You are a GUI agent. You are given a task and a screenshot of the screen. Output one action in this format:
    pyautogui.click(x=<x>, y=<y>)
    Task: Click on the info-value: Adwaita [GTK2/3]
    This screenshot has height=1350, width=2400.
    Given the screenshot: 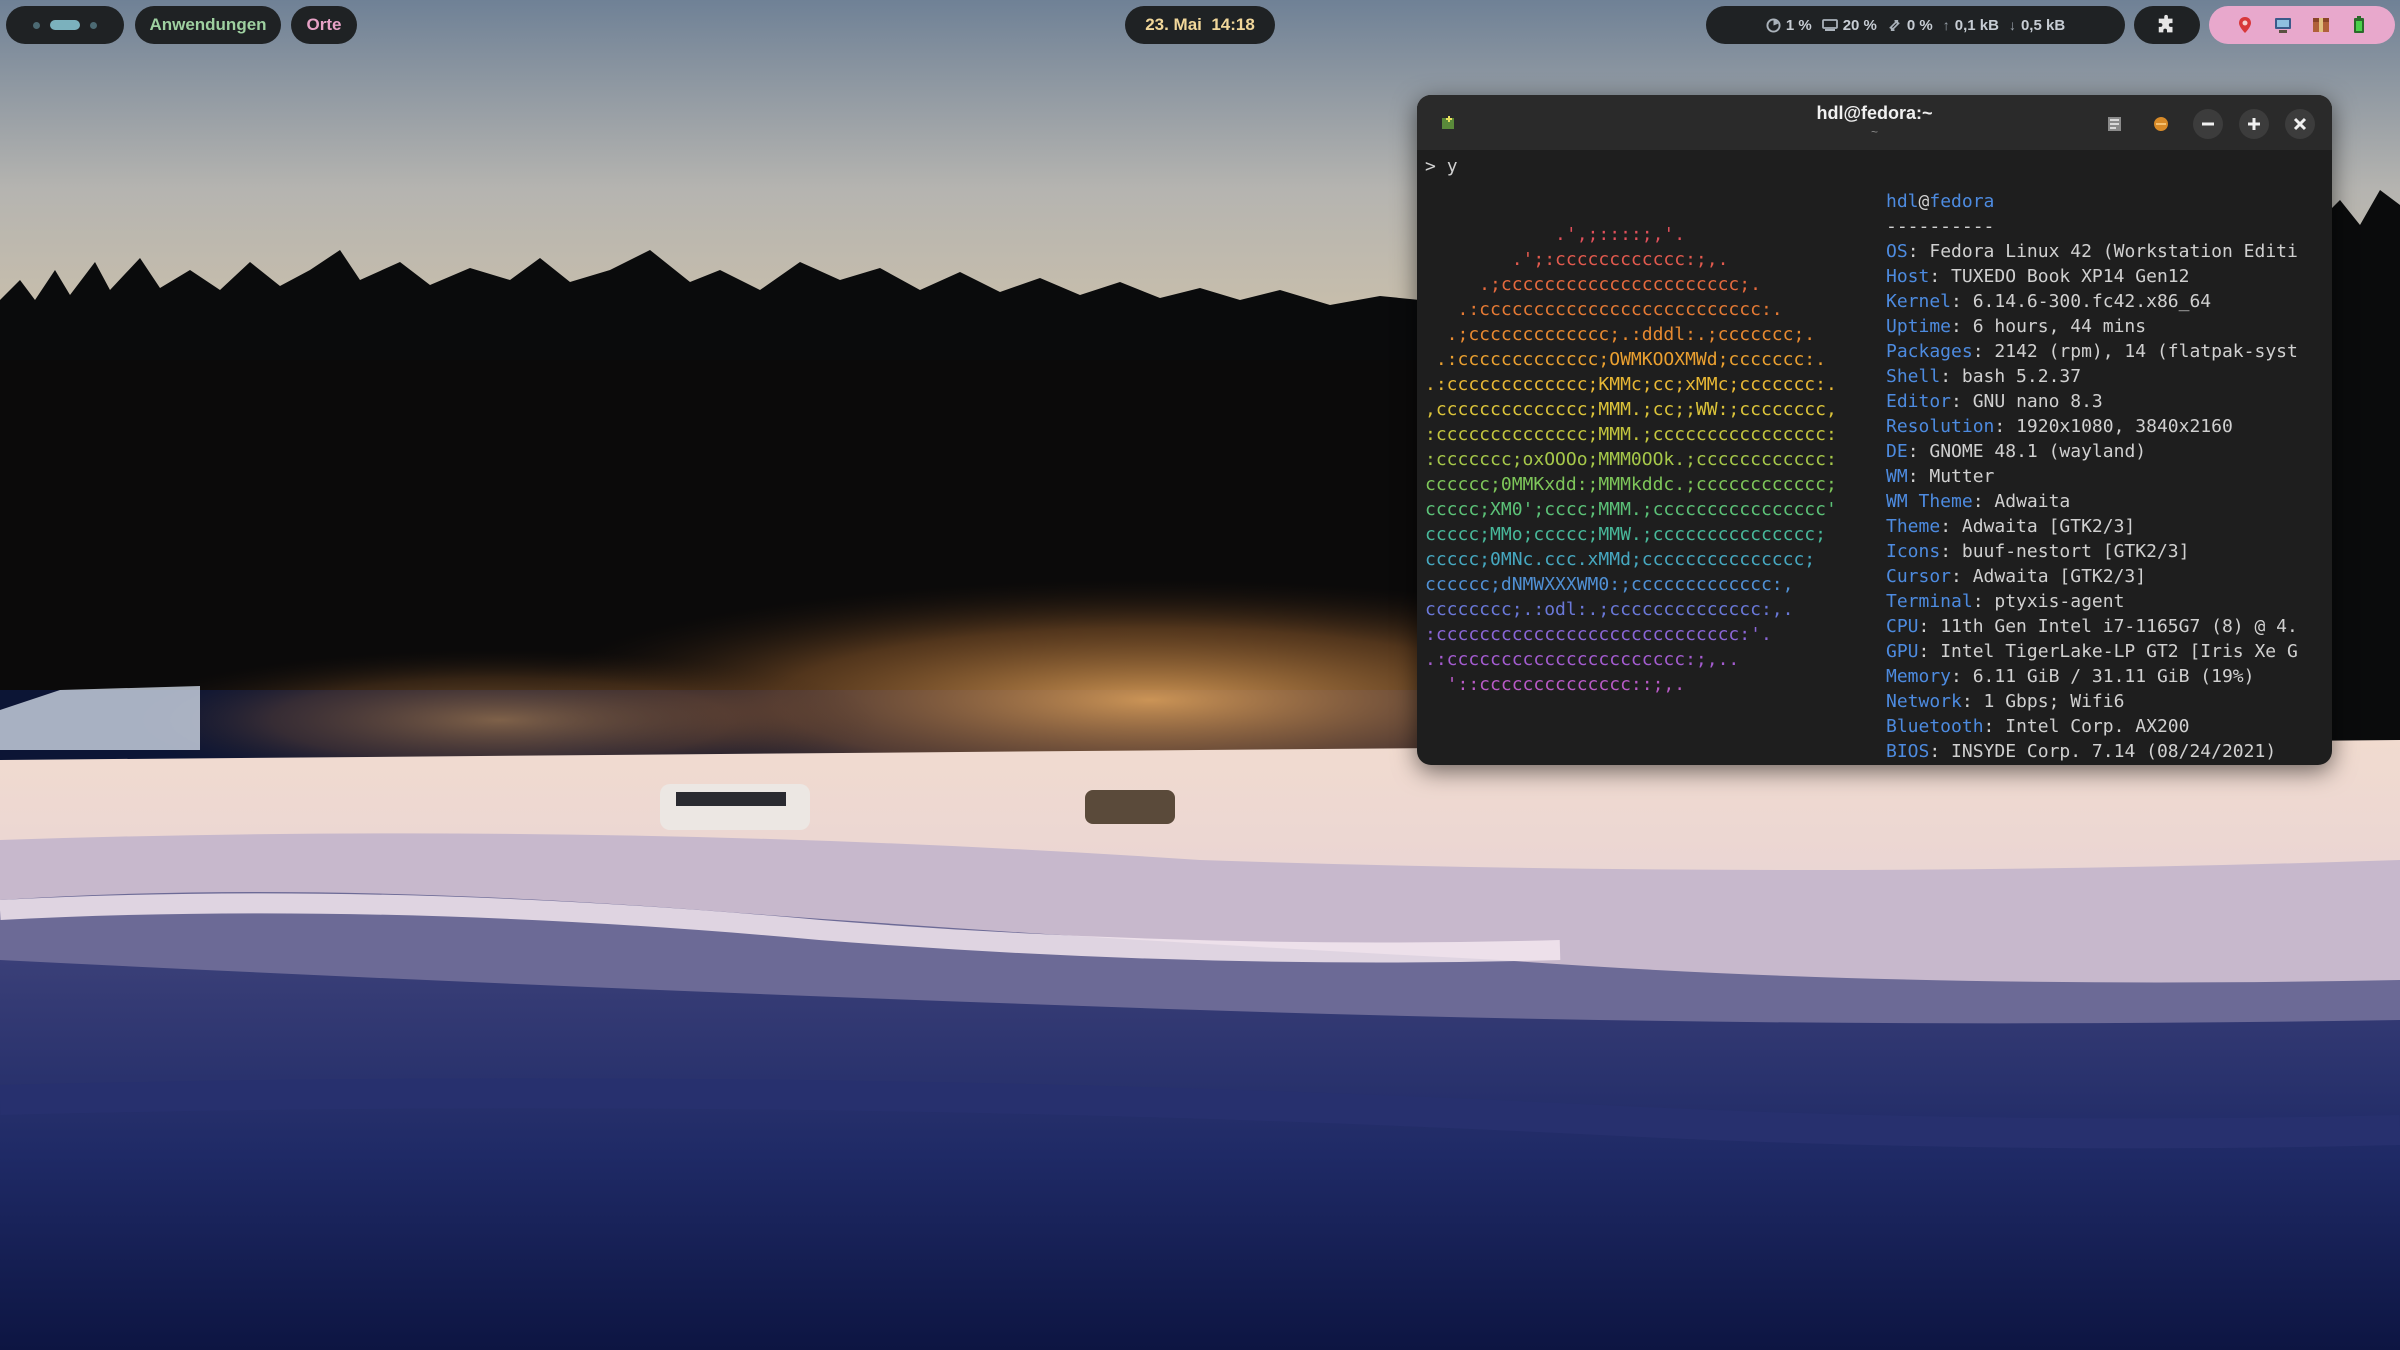 What is the action you would take?
    pyautogui.click(x=2048, y=526)
    